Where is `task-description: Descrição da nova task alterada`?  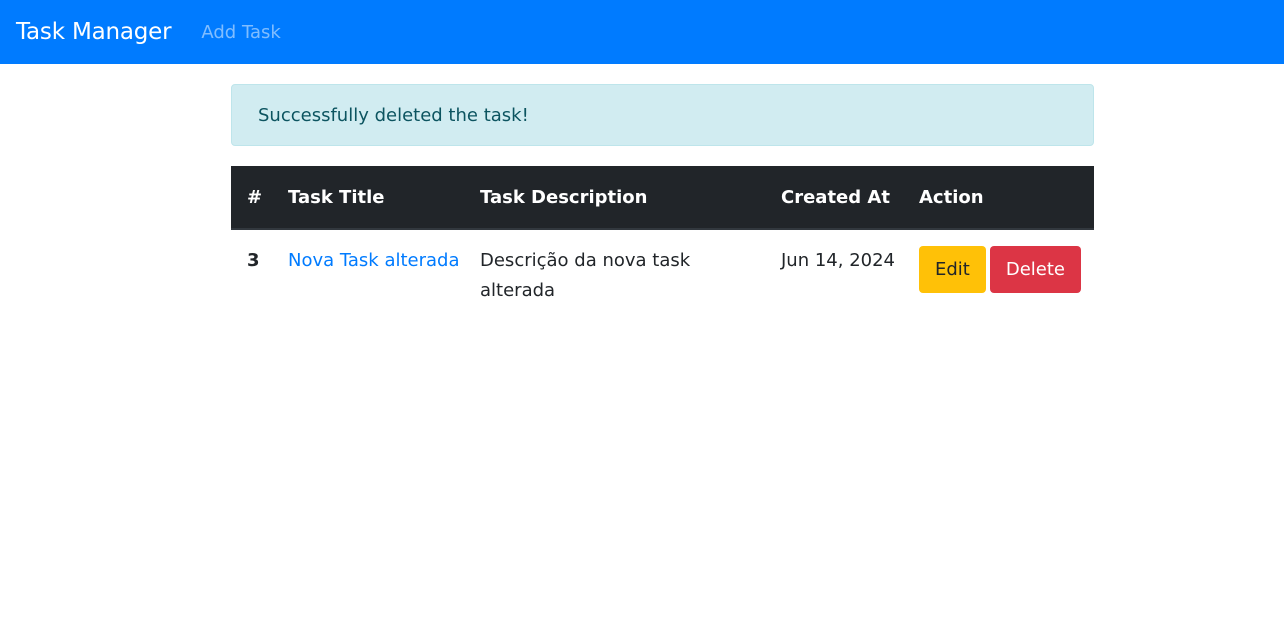
task-description: Descrição da nova task alterada is located at coordinates (585, 275).